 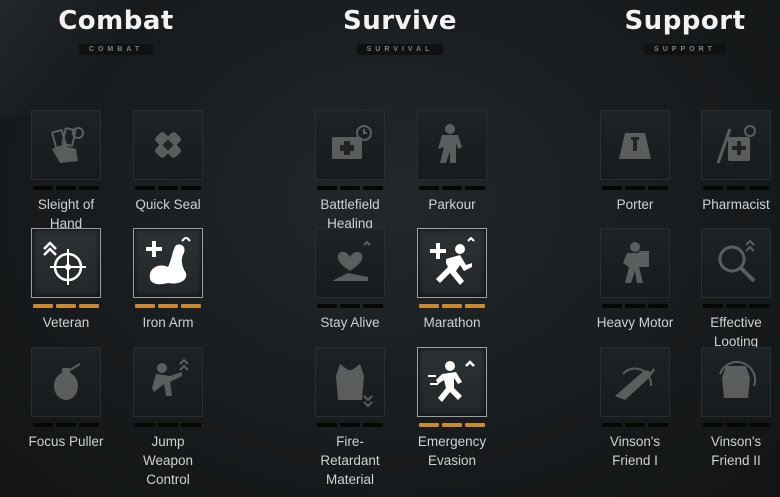 I want to click on grenade-hand-icon, so click(x=67, y=381).